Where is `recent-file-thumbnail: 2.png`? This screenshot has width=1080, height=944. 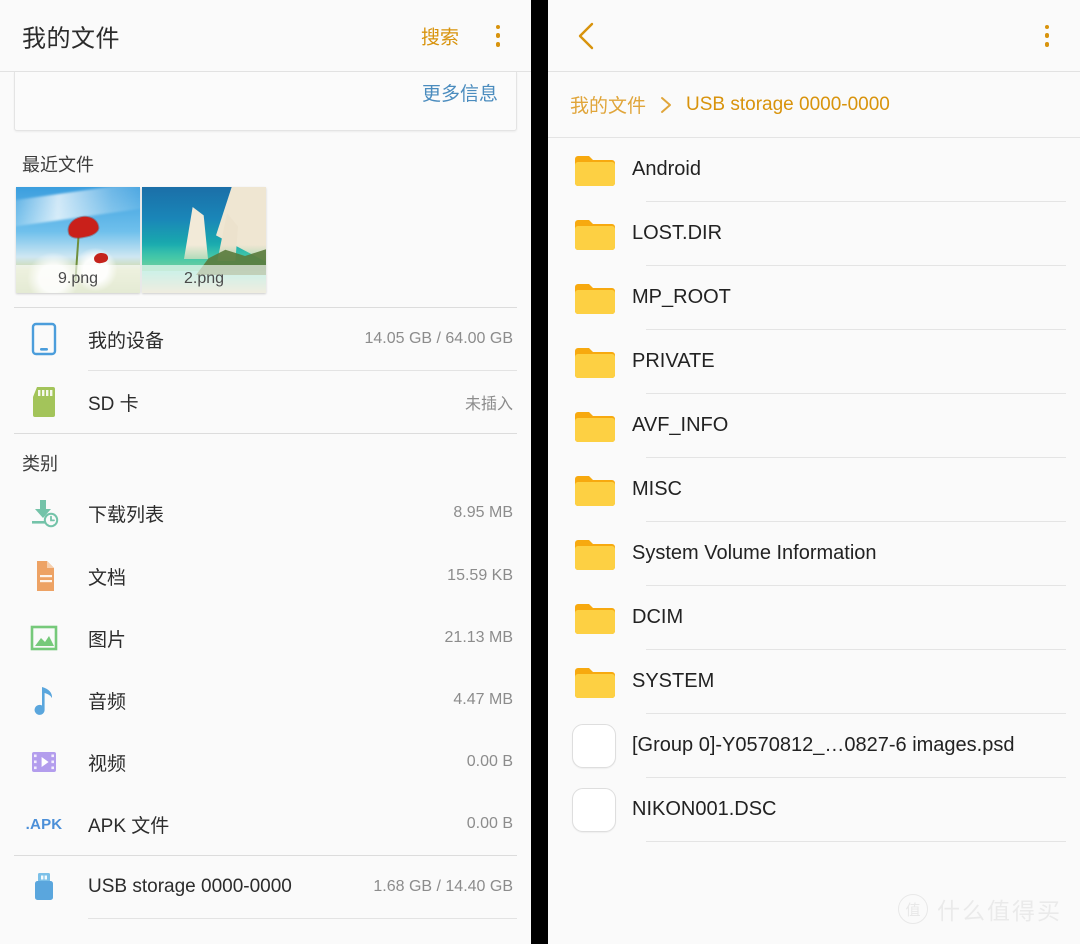
recent-file-thumbnail: 2.png is located at coordinates (204, 240).